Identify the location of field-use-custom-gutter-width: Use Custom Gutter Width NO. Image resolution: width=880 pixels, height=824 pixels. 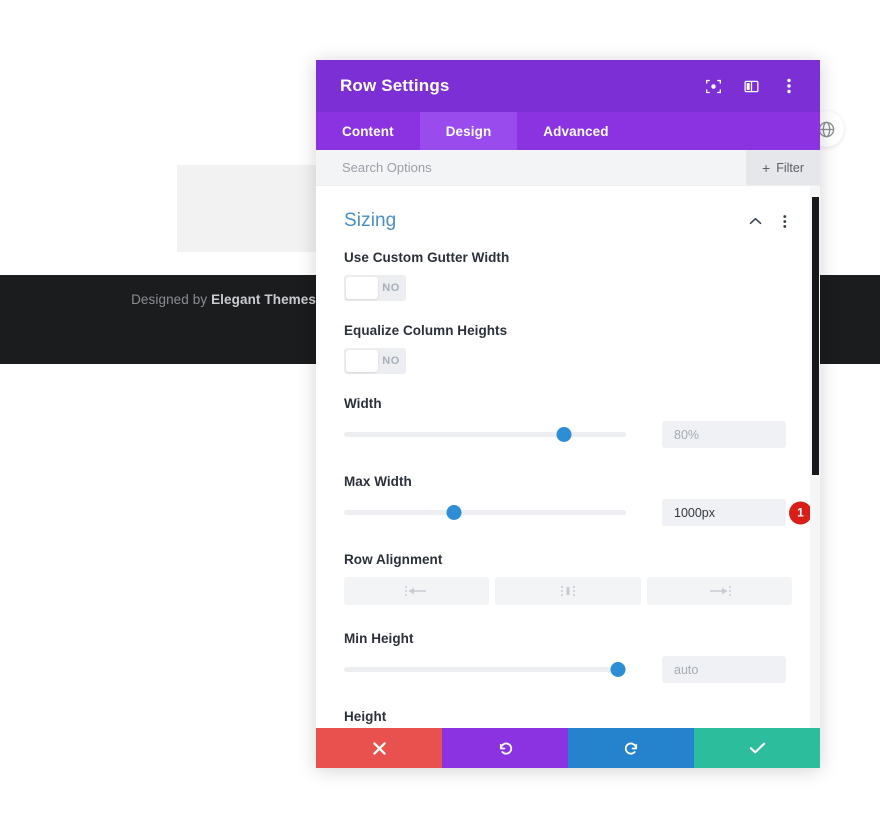
(568, 275).